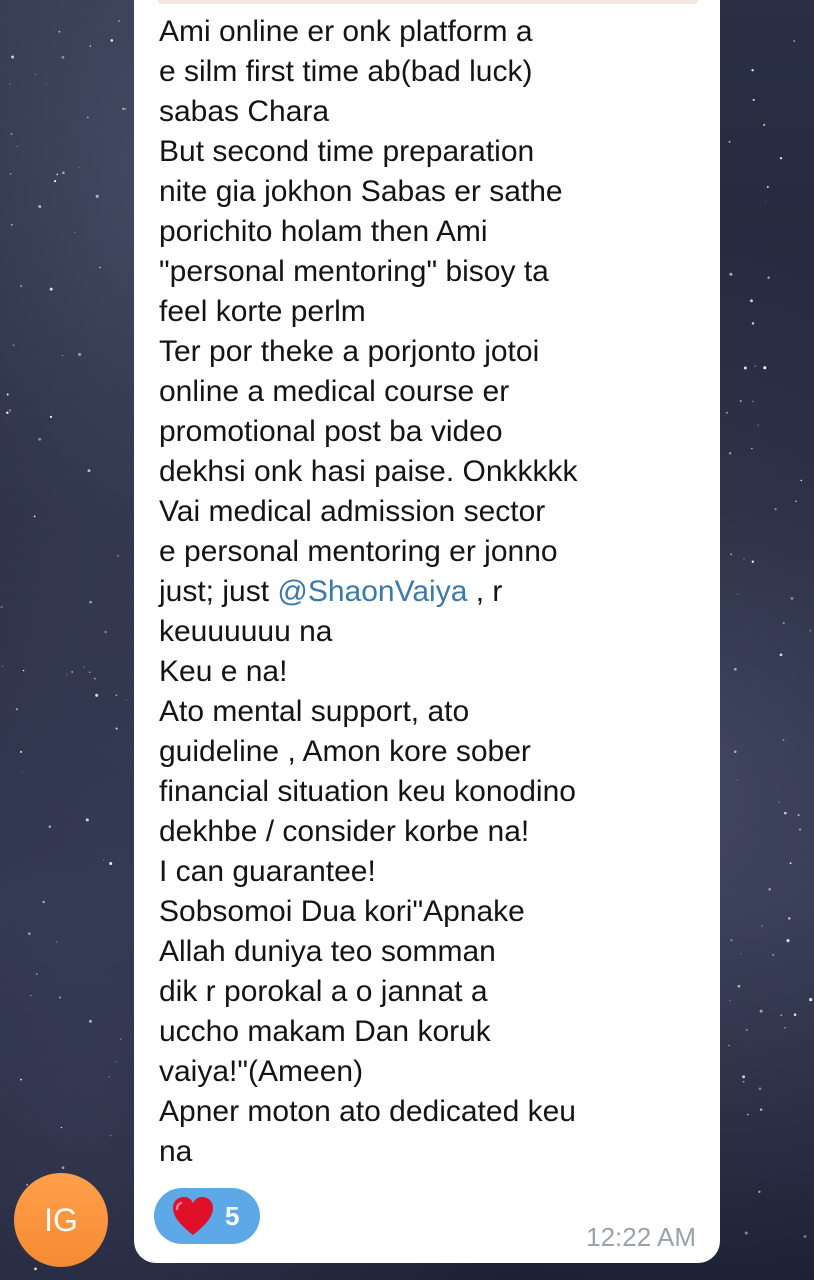  What do you see at coordinates (372, 591) in the screenshot?
I see `mention-link: @ShaonVaiya` at bounding box center [372, 591].